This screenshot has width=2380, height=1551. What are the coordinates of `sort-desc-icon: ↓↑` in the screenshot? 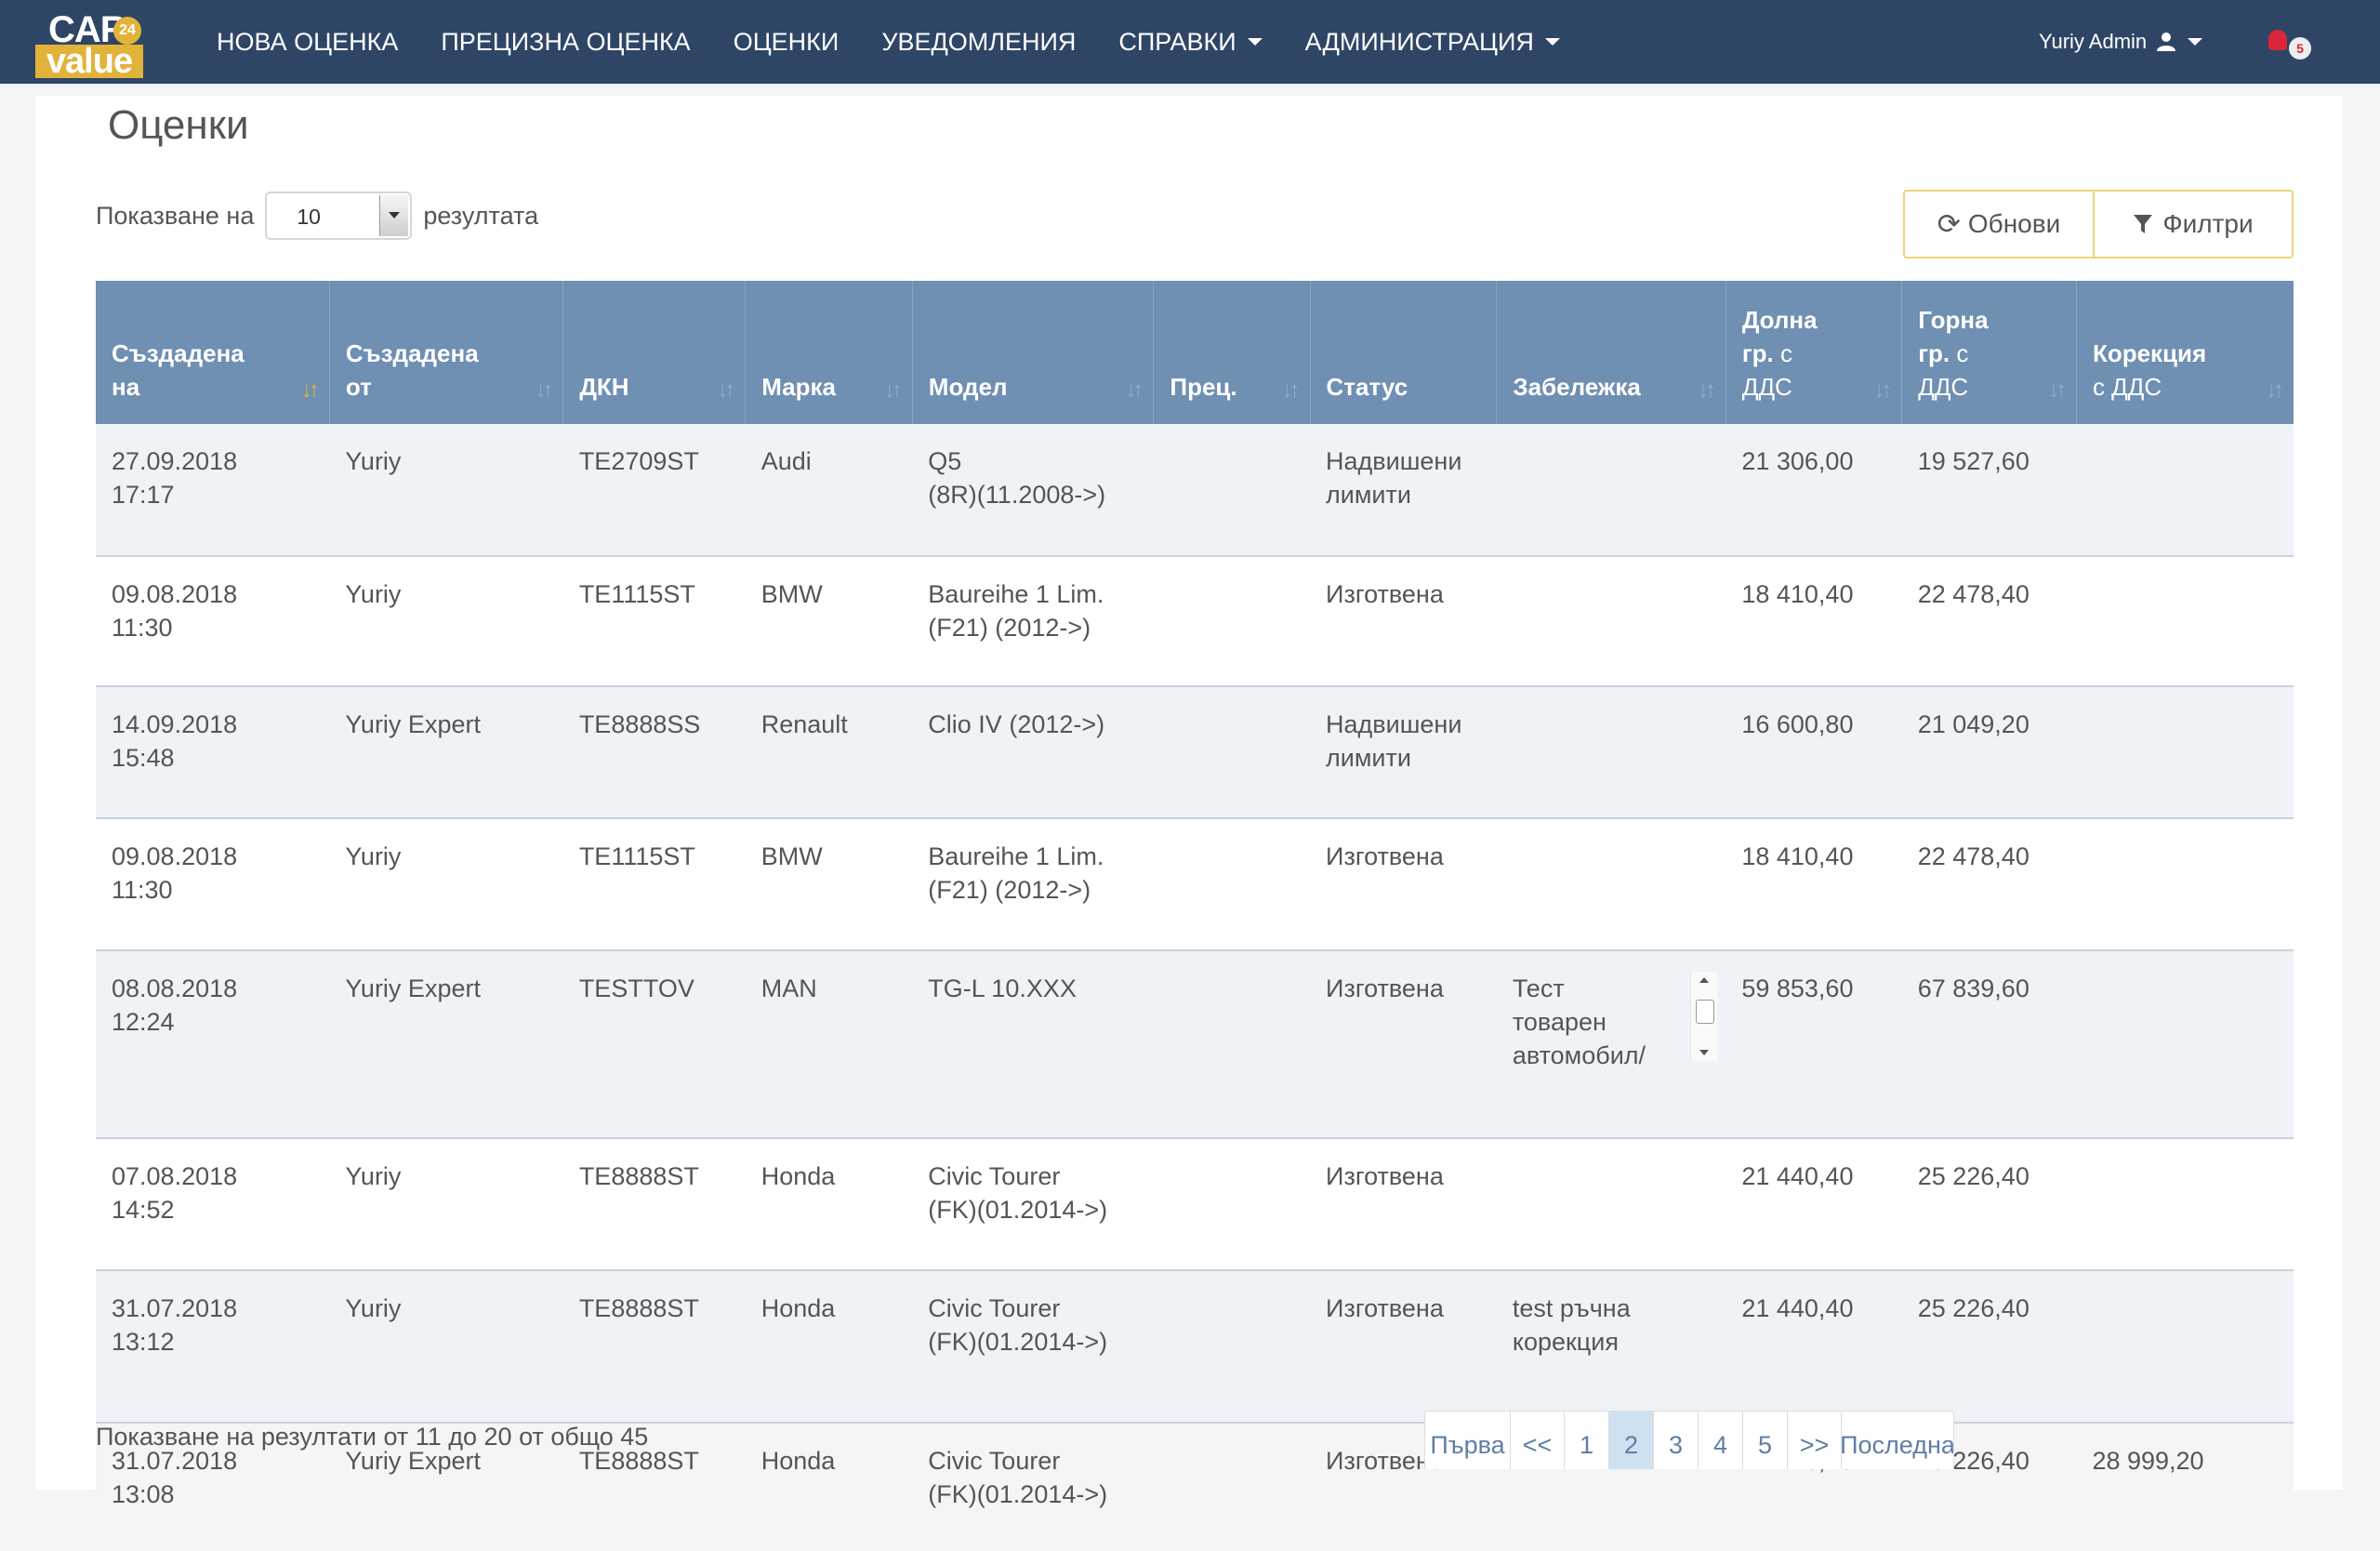 It's located at (310, 390).